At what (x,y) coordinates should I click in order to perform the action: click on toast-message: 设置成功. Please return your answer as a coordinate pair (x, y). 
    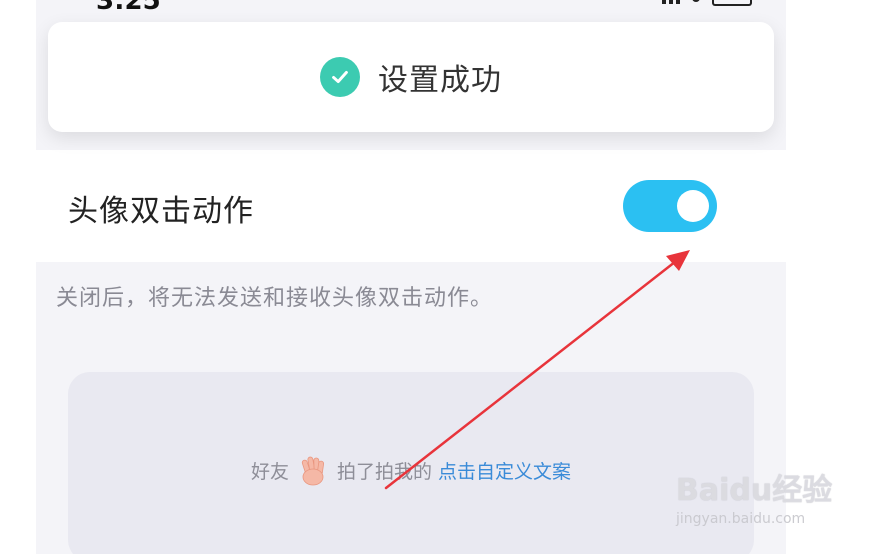
    Looking at the image, I should click on (440, 80).